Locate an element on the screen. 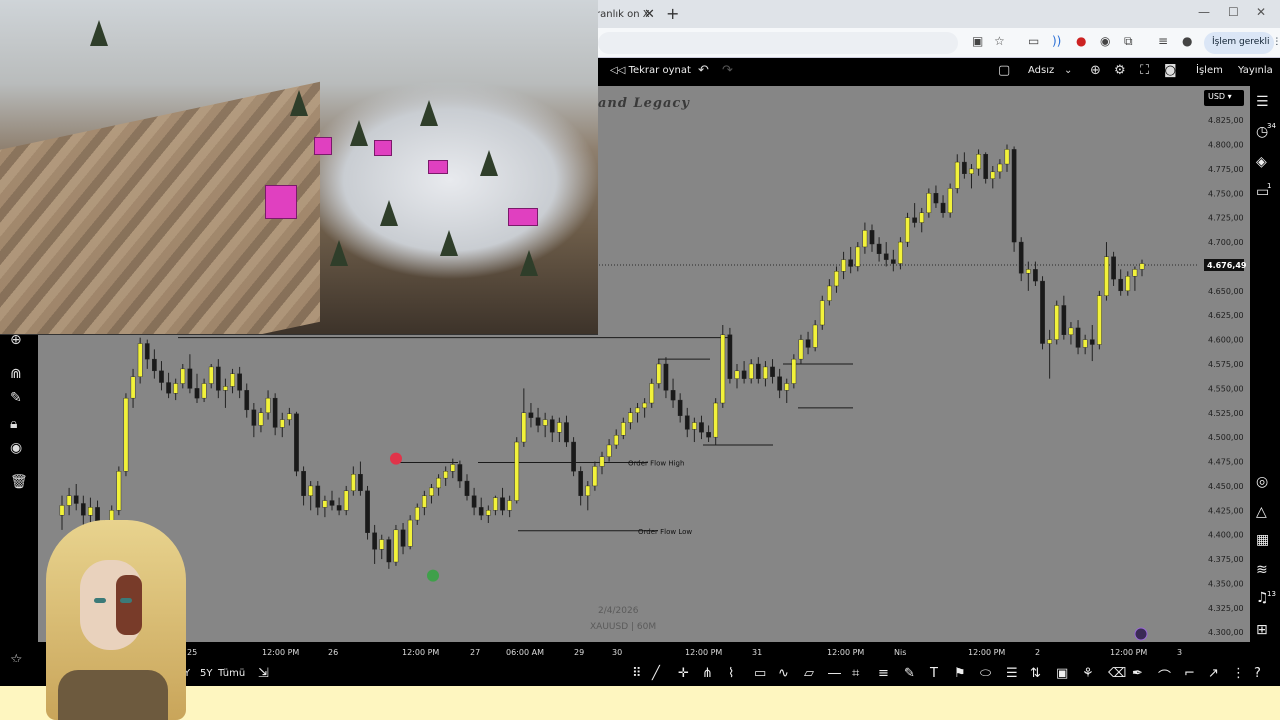 The height and width of the screenshot is (720, 1280). watchlist-icon: ☰ is located at coordinates (1262, 102).